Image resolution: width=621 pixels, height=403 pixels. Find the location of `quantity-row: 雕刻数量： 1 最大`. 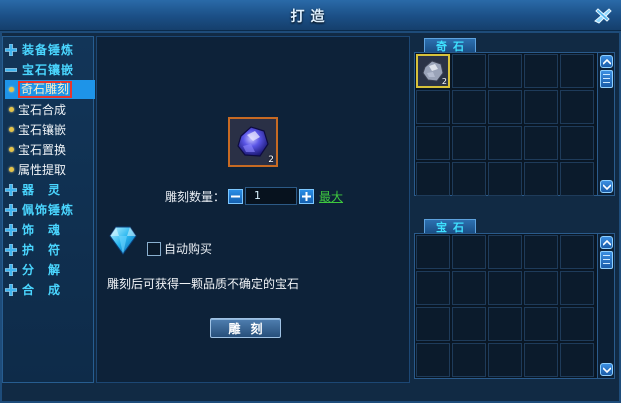

quantity-row: 雕刻数量： 1 最大 is located at coordinates (254, 196).